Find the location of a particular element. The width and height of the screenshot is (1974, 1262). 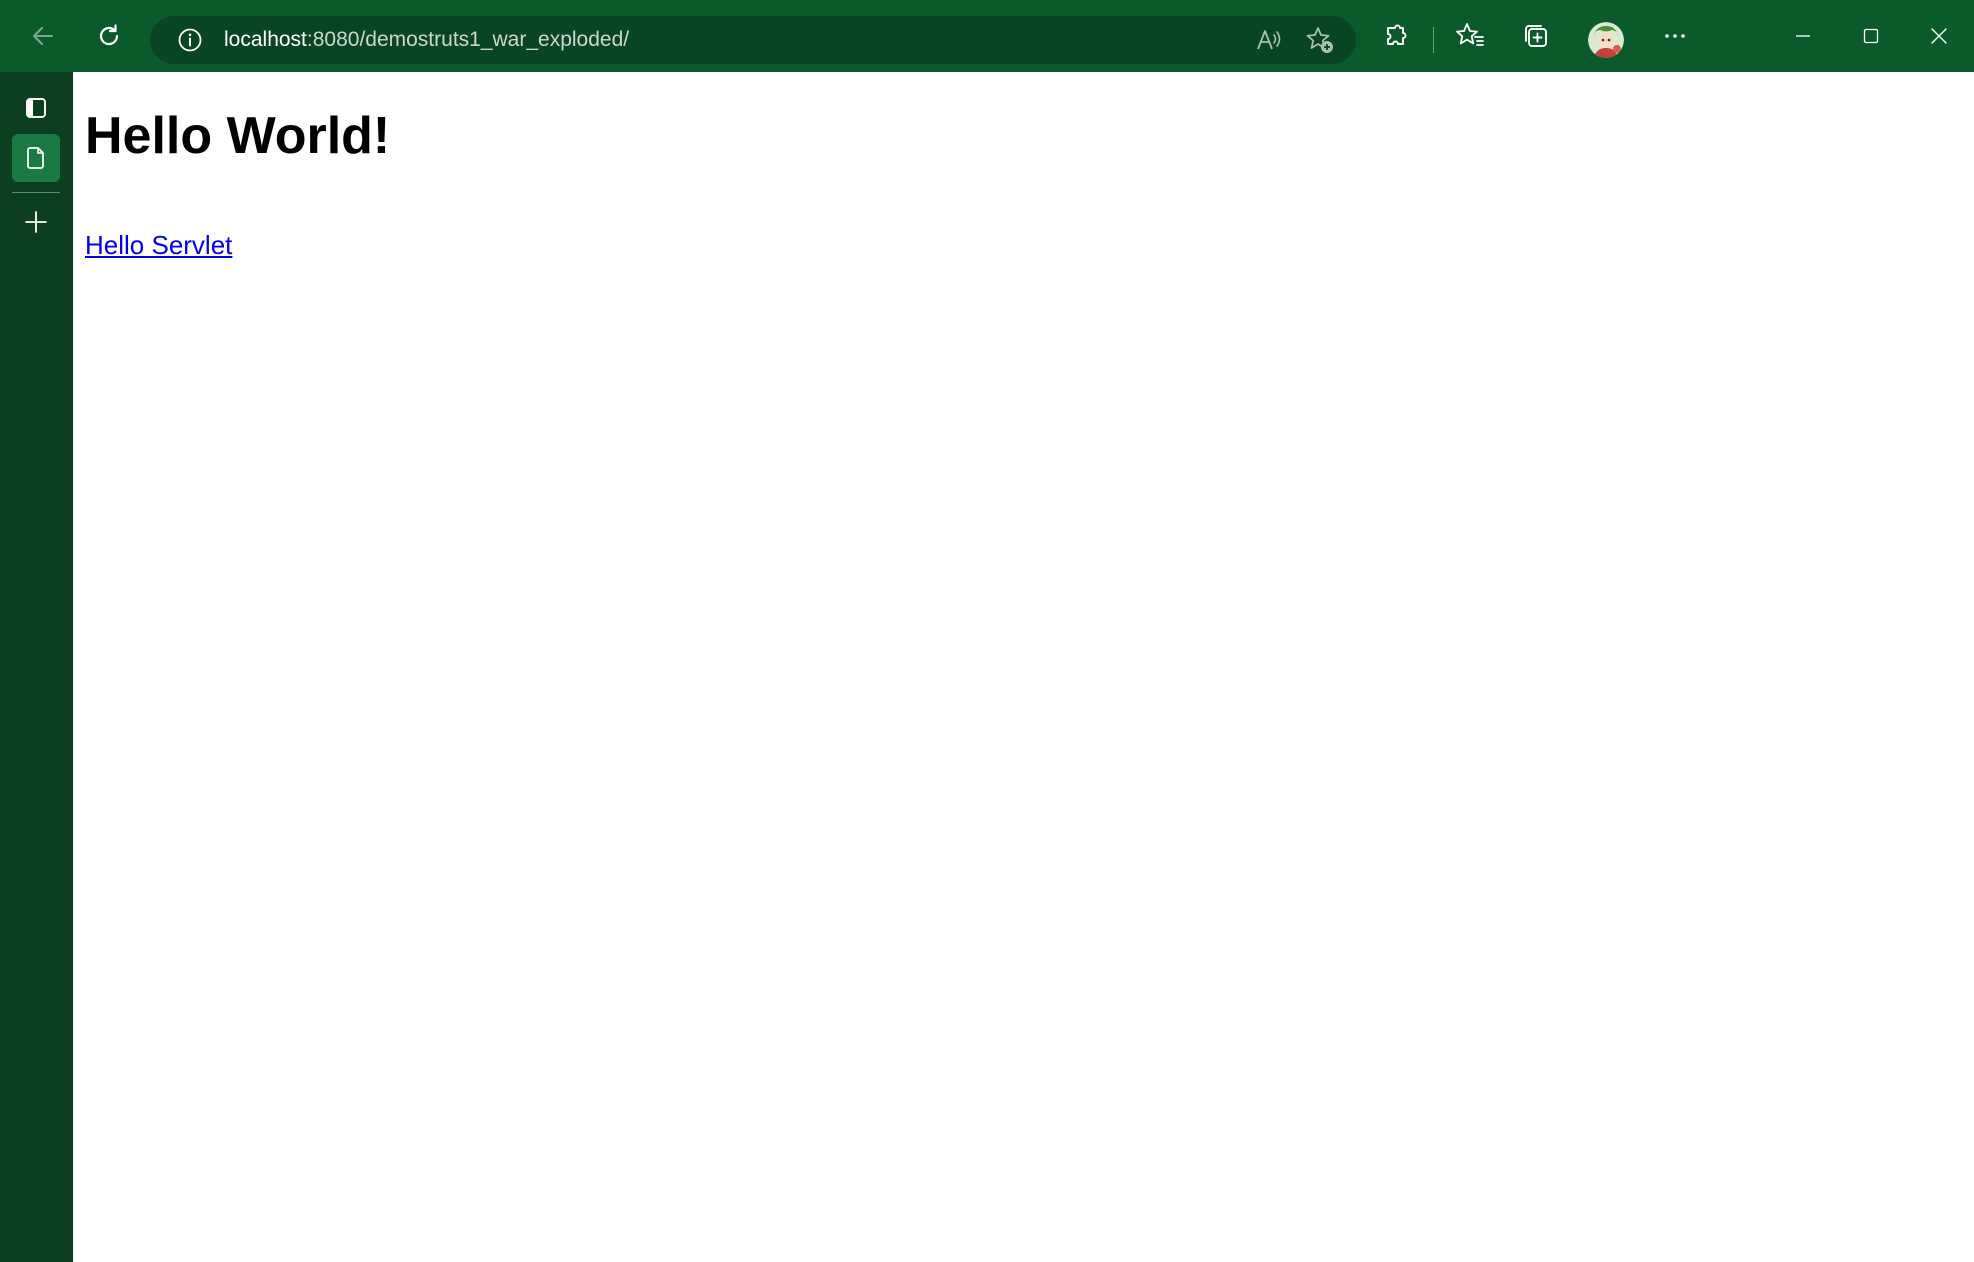

more-button is located at coordinates (1675, 36).